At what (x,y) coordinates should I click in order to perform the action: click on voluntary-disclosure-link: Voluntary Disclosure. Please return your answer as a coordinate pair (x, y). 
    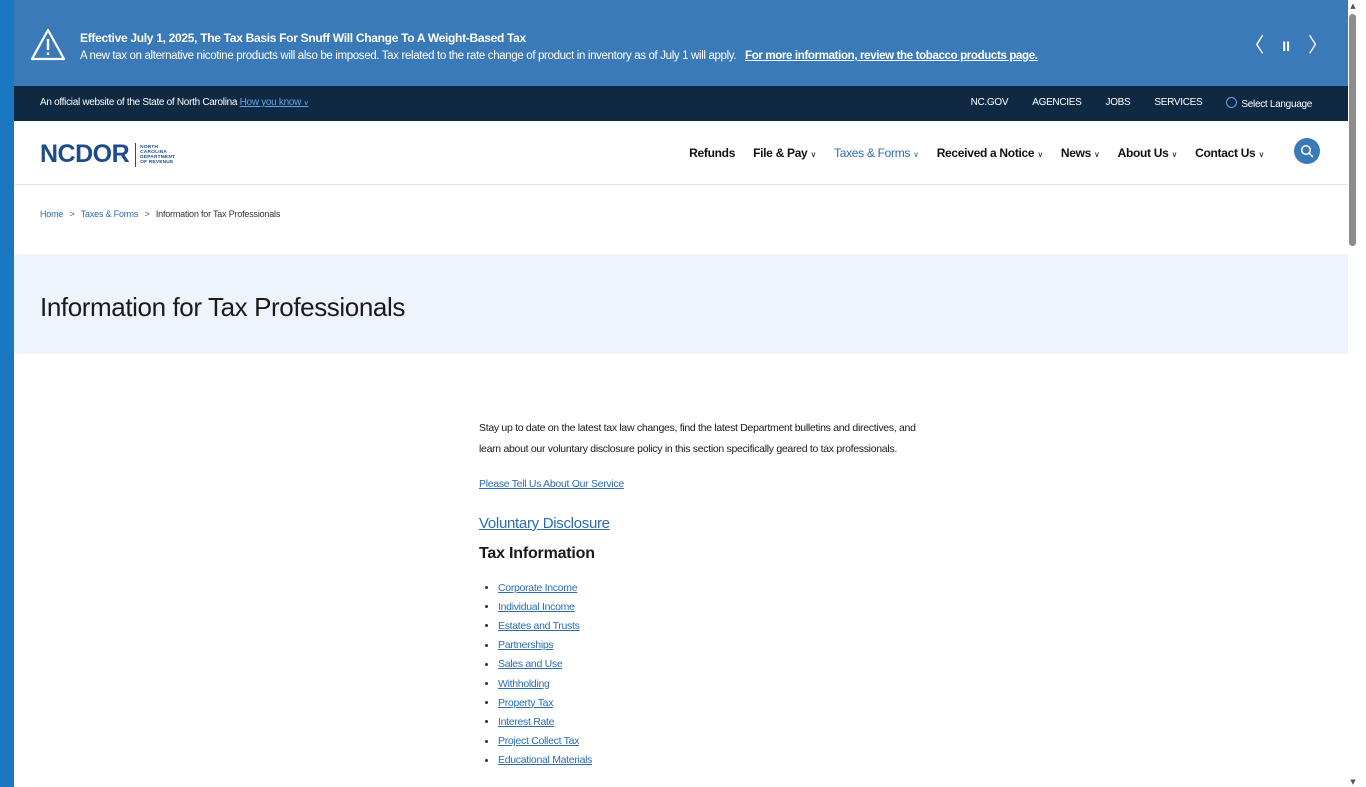
    Looking at the image, I should click on (544, 523).